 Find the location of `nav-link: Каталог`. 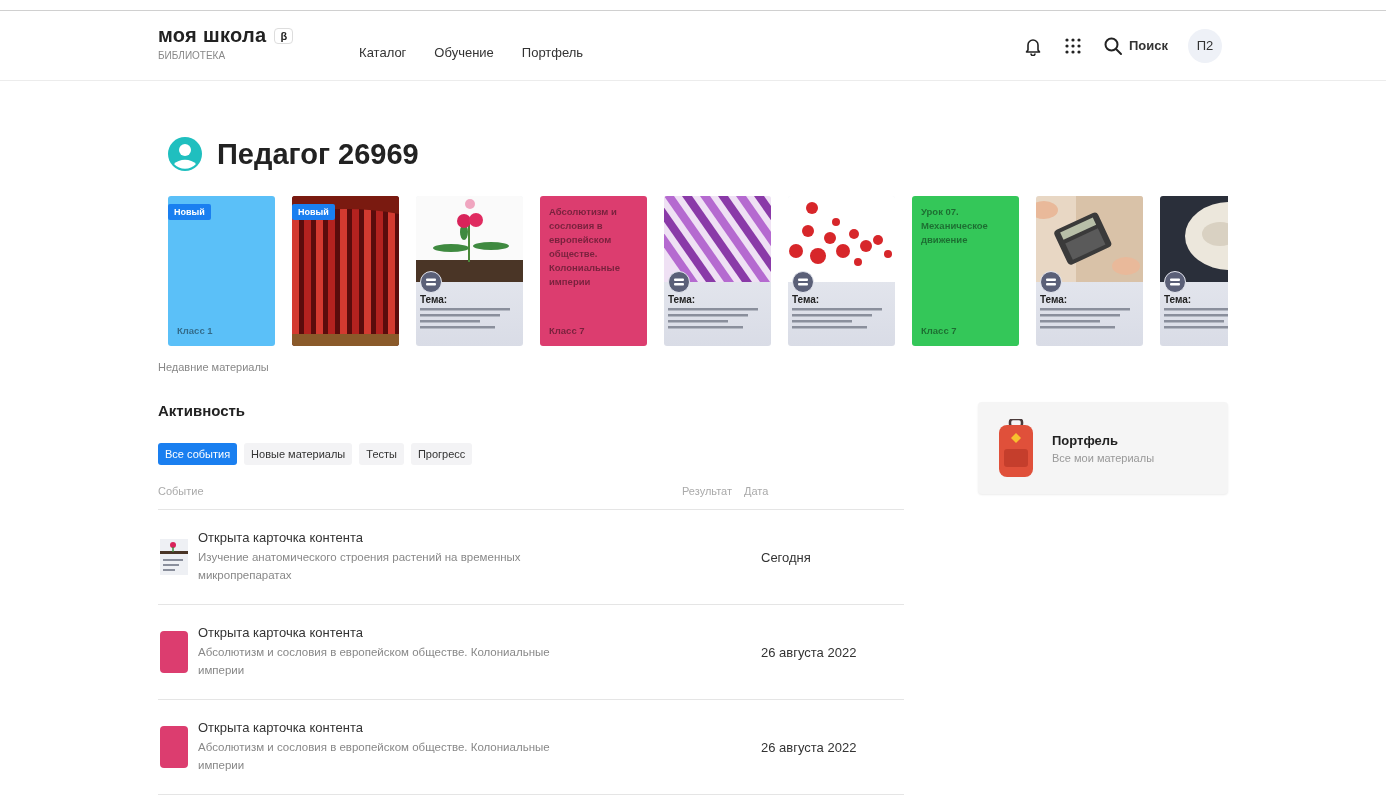

nav-link: Каталог is located at coordinates (383, 52).